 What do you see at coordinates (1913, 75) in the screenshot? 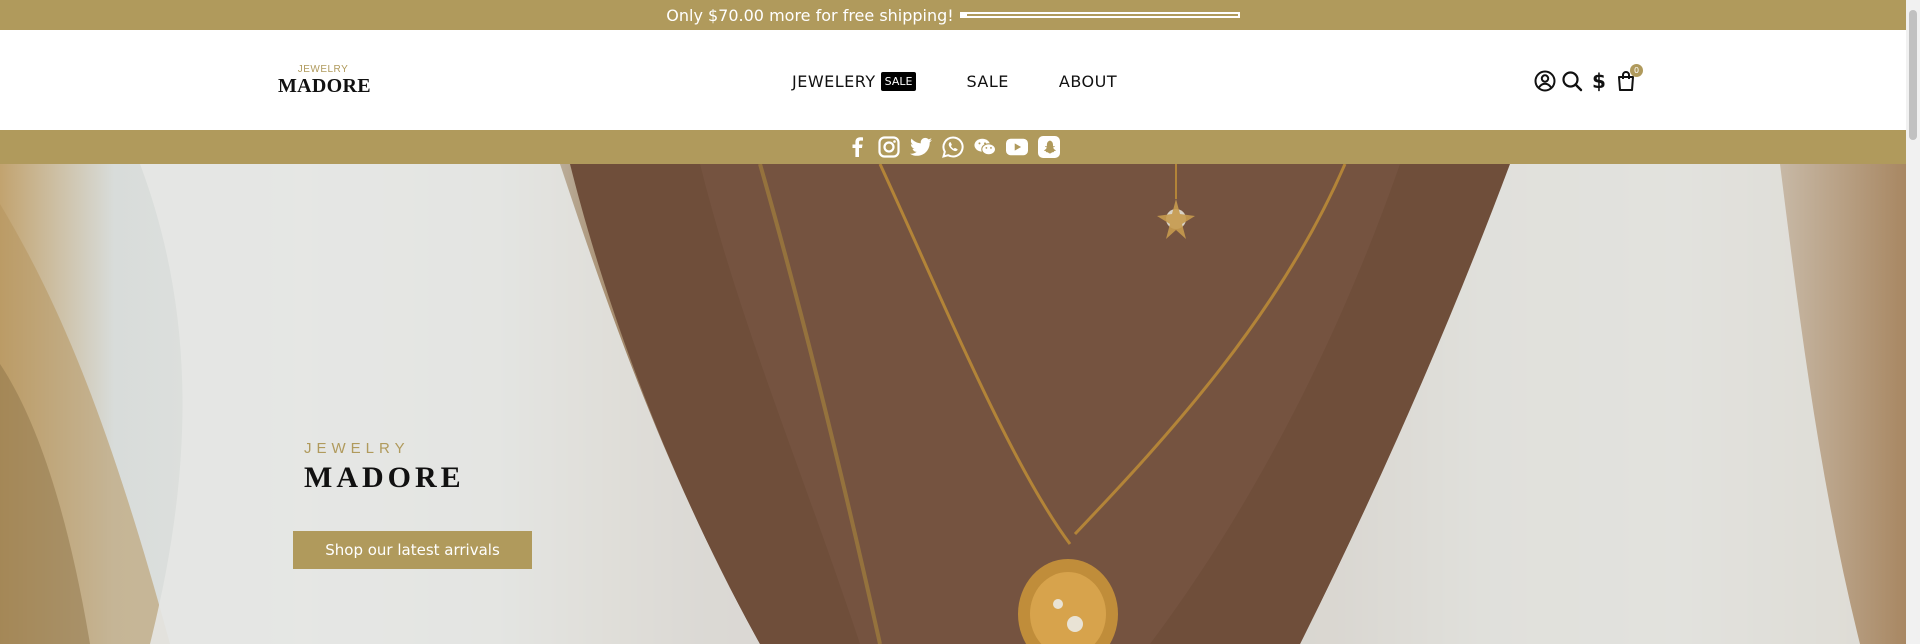
I see `scrollbar-thumb` at bounding box center [1913, 75].